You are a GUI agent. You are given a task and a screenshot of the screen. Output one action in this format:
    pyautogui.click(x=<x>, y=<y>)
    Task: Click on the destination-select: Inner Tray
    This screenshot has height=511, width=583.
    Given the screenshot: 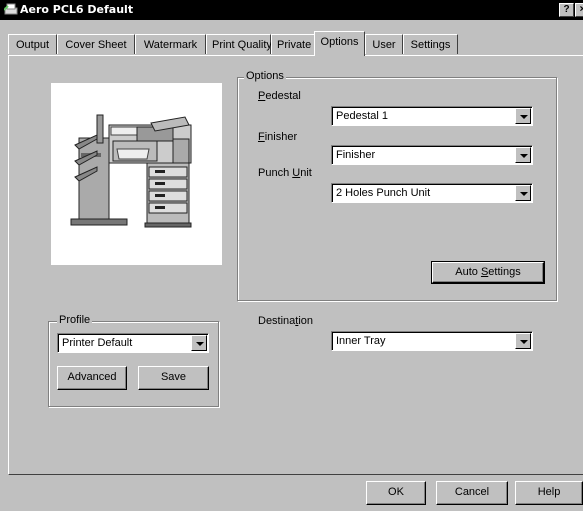 What is the action you would take?
    pyautogui.click(x=432, y=341)
    